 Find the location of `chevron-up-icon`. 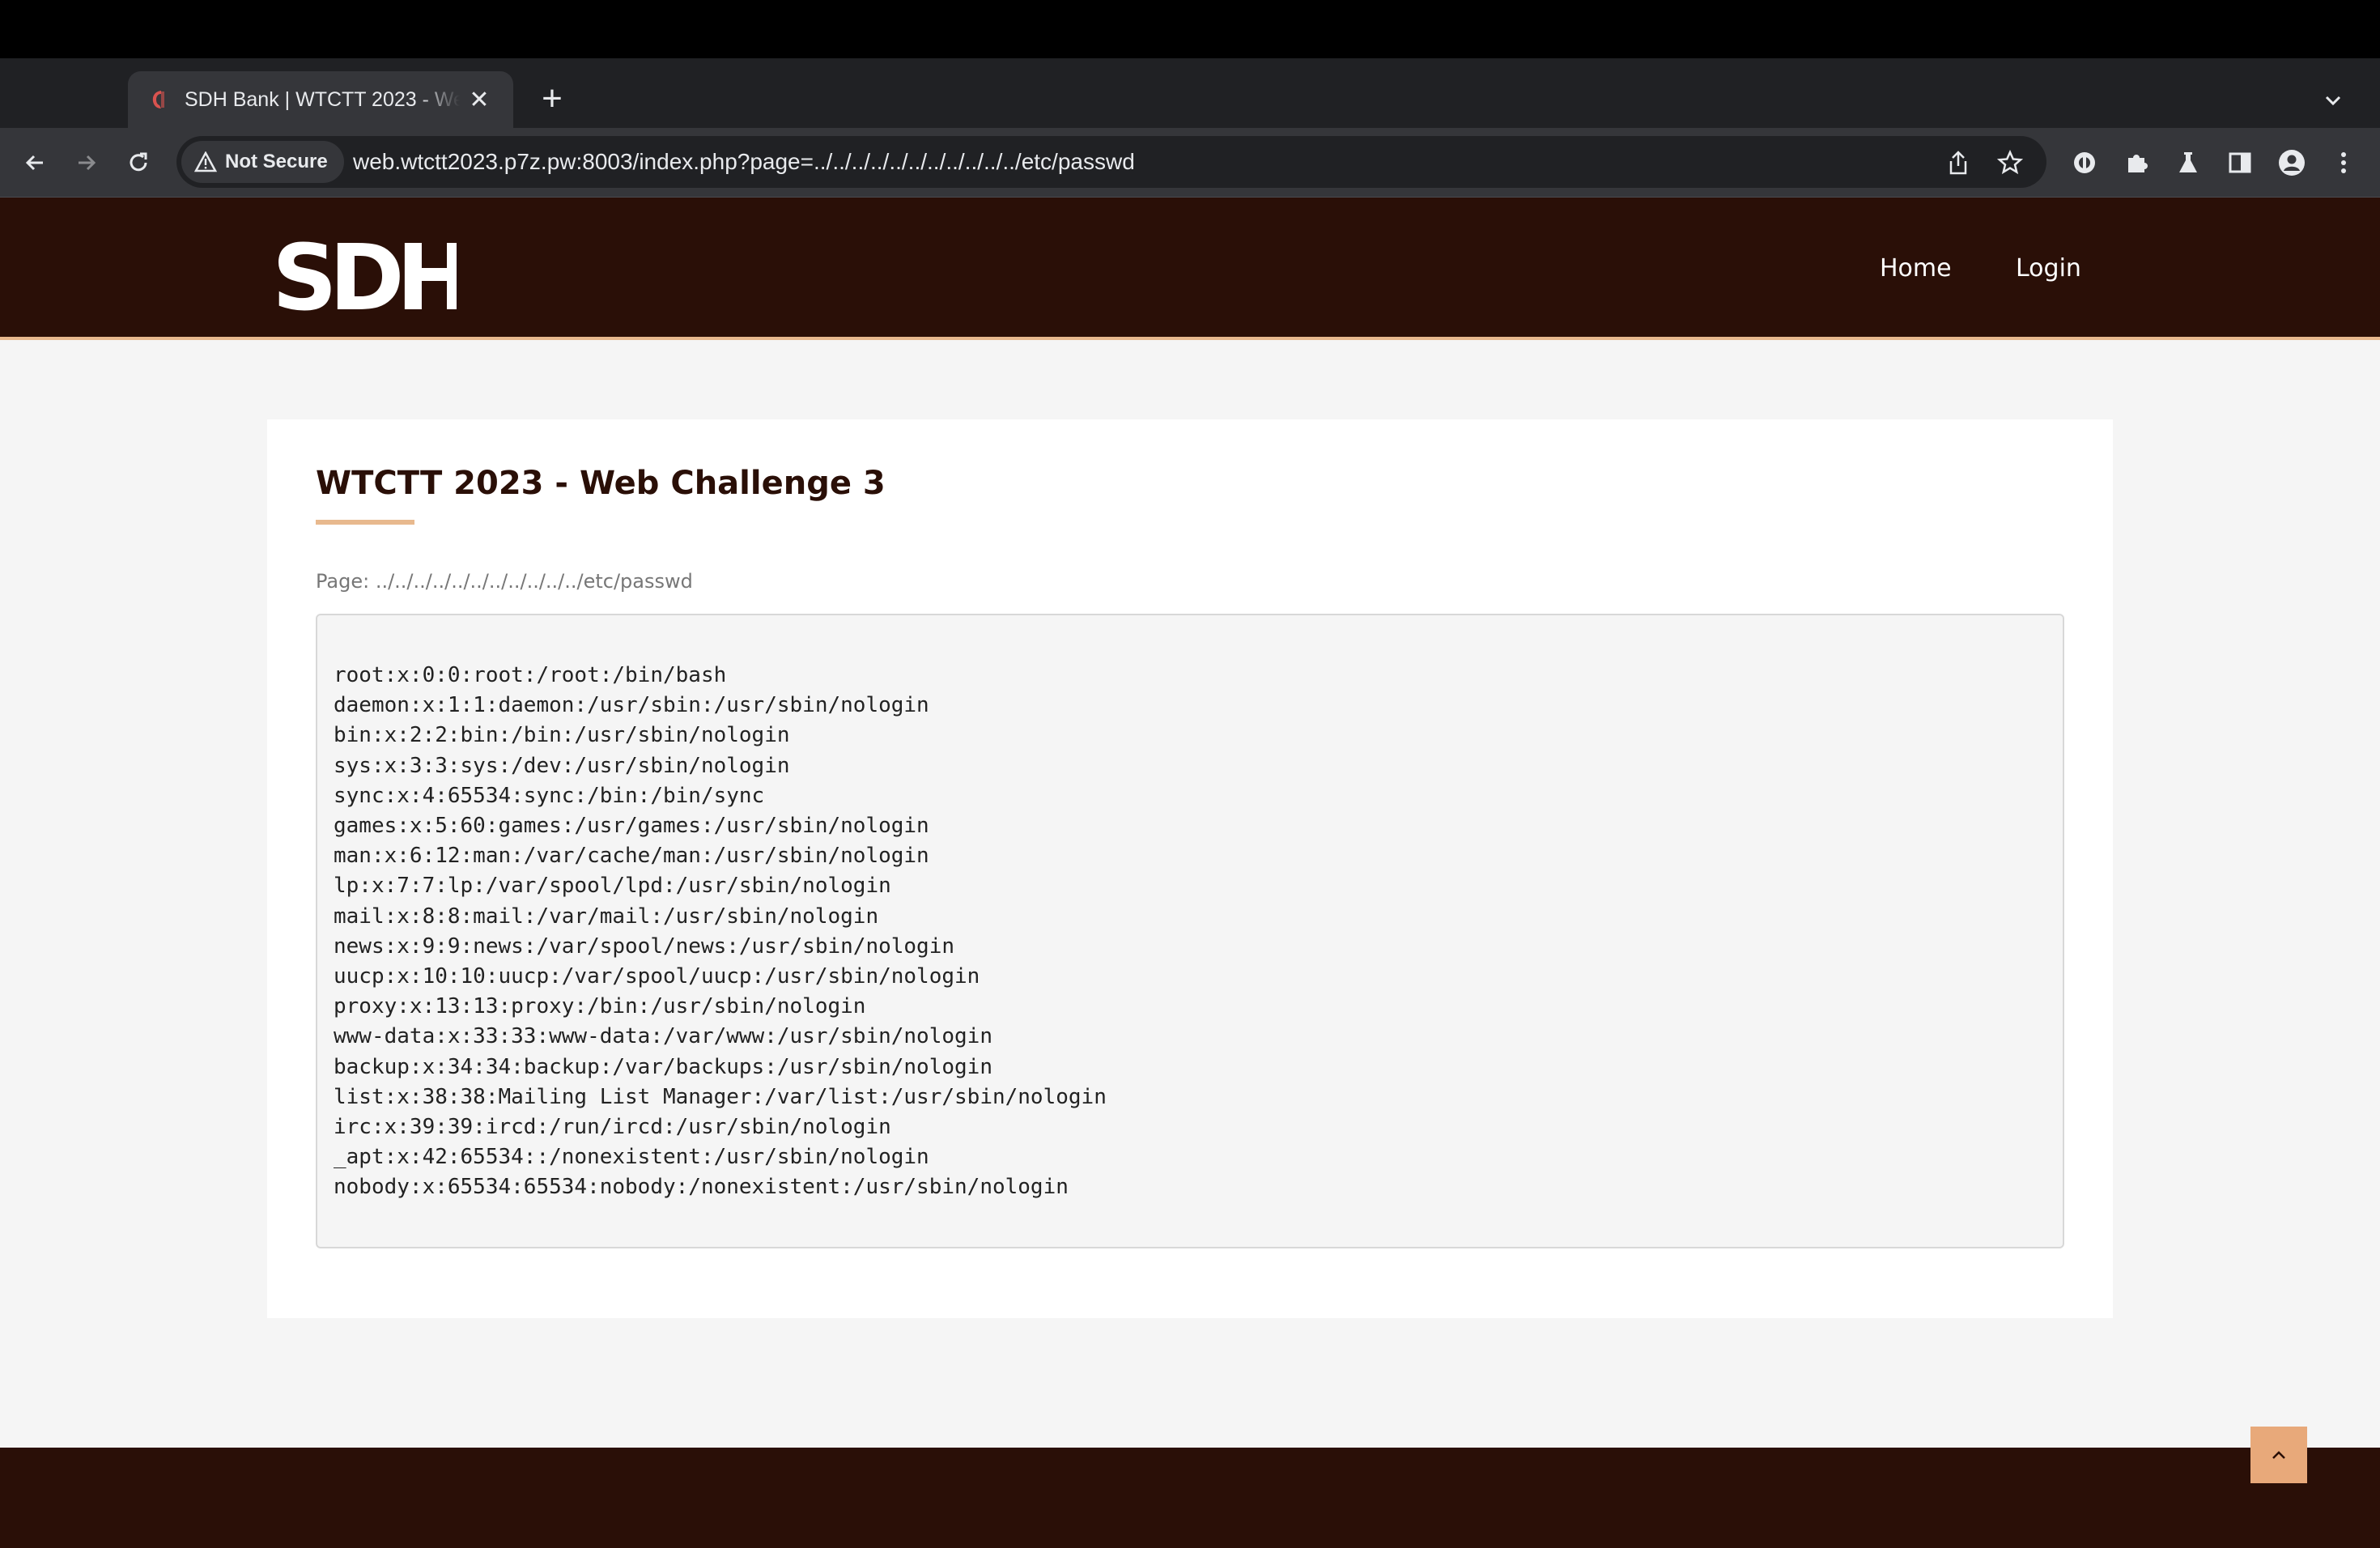

chevron-up-icon is located at coordinates (2278, 1455).